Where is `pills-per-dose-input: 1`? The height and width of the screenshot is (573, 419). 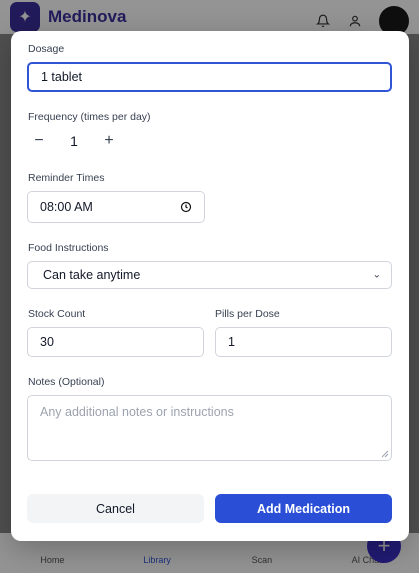 pills-per-dose-input: 1 is located at coordinates (303, 342).